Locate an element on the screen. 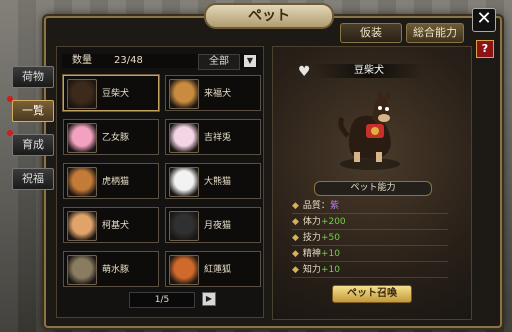  pet-cell: 豆柴犬 is located at coordinates (111, 93).